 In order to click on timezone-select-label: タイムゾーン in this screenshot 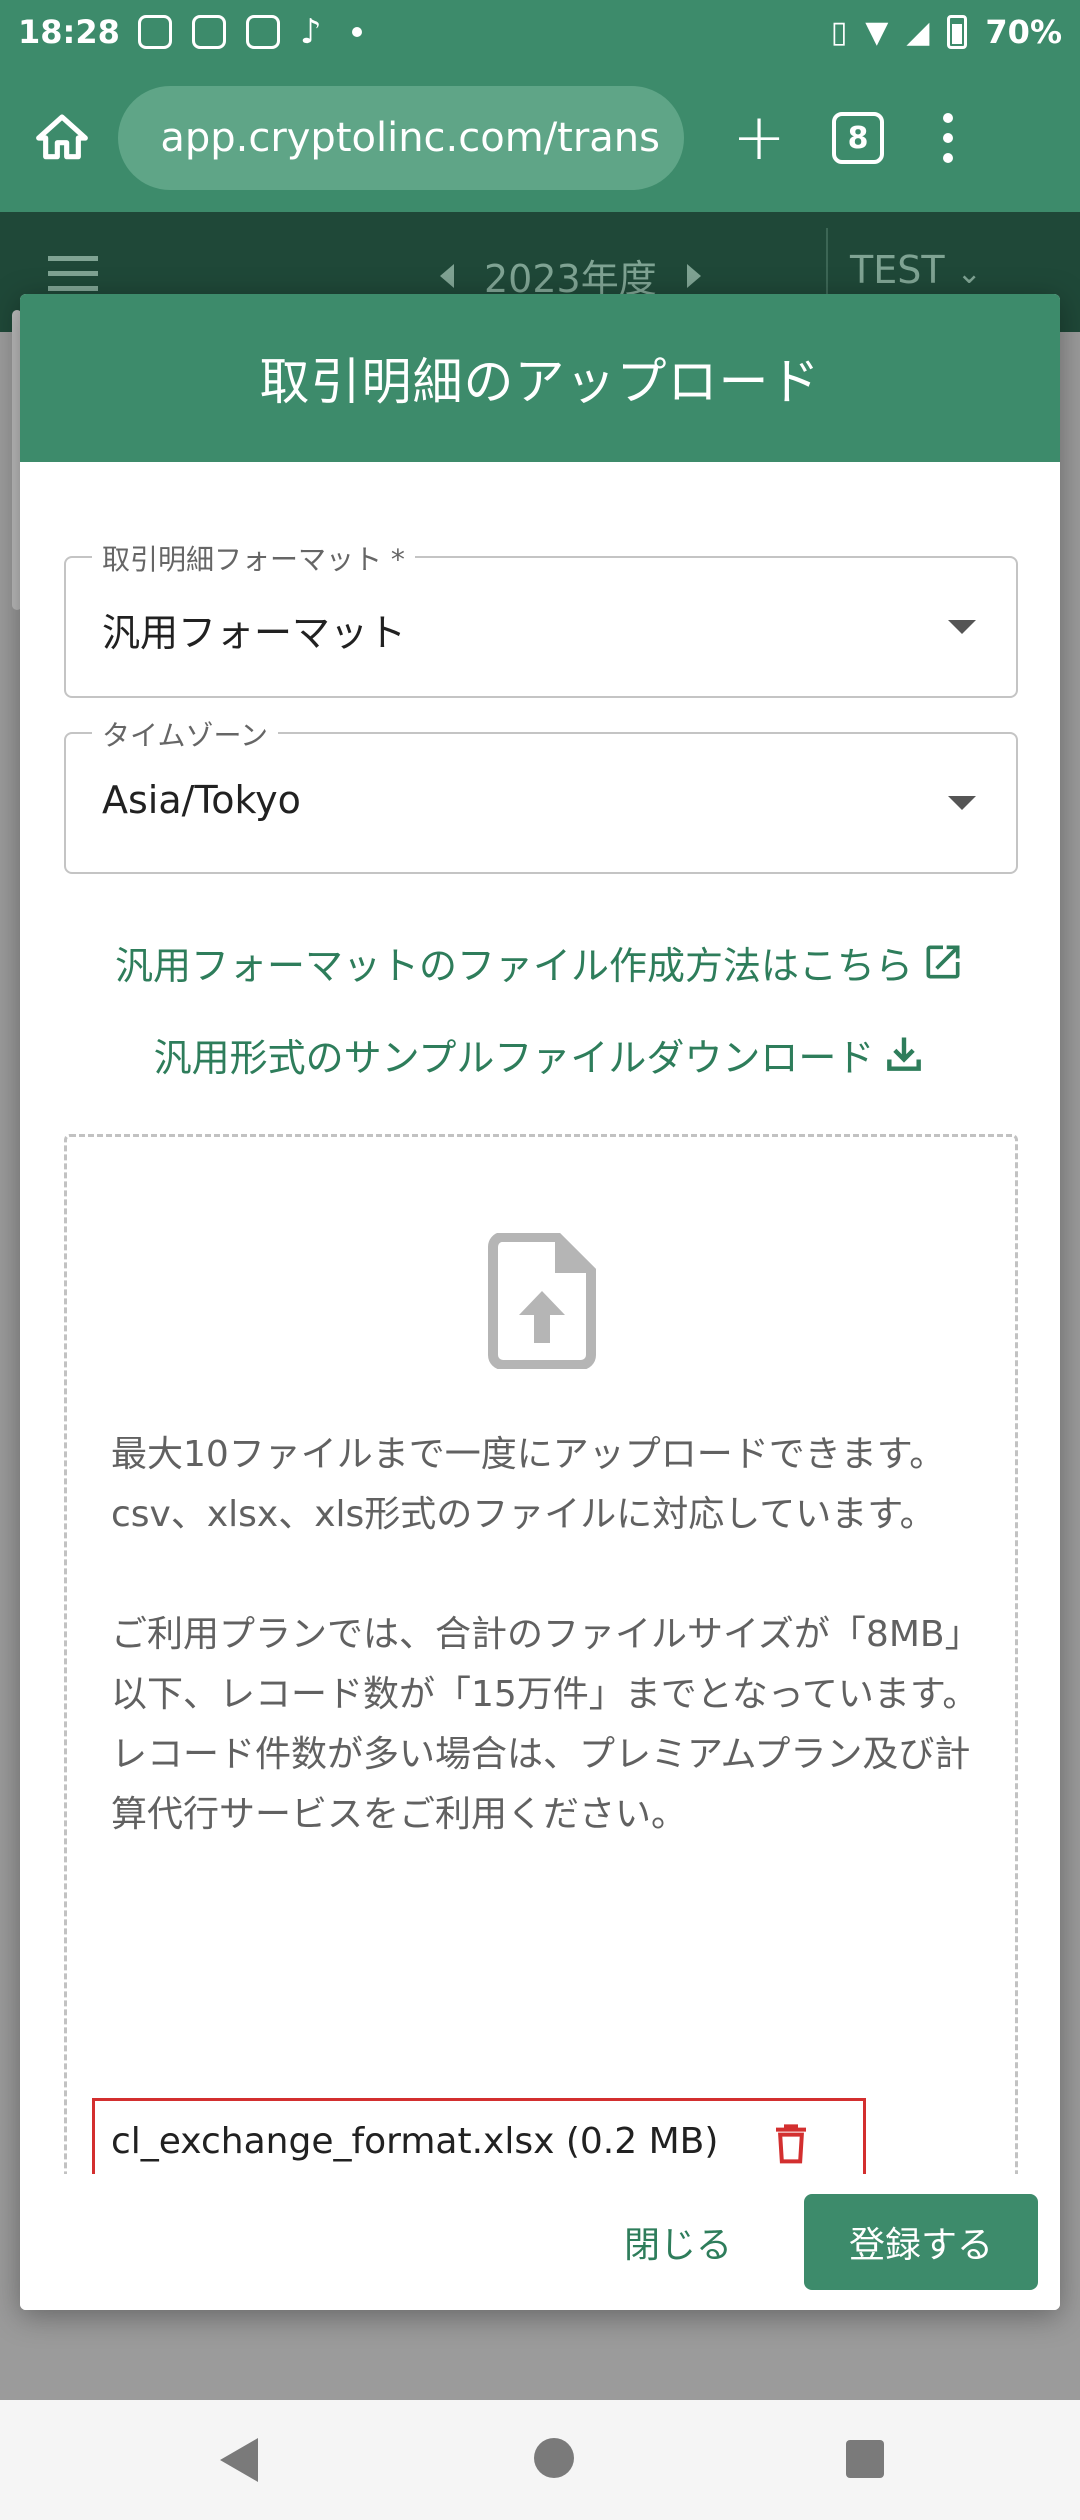, I will do `click(185, 734)`.